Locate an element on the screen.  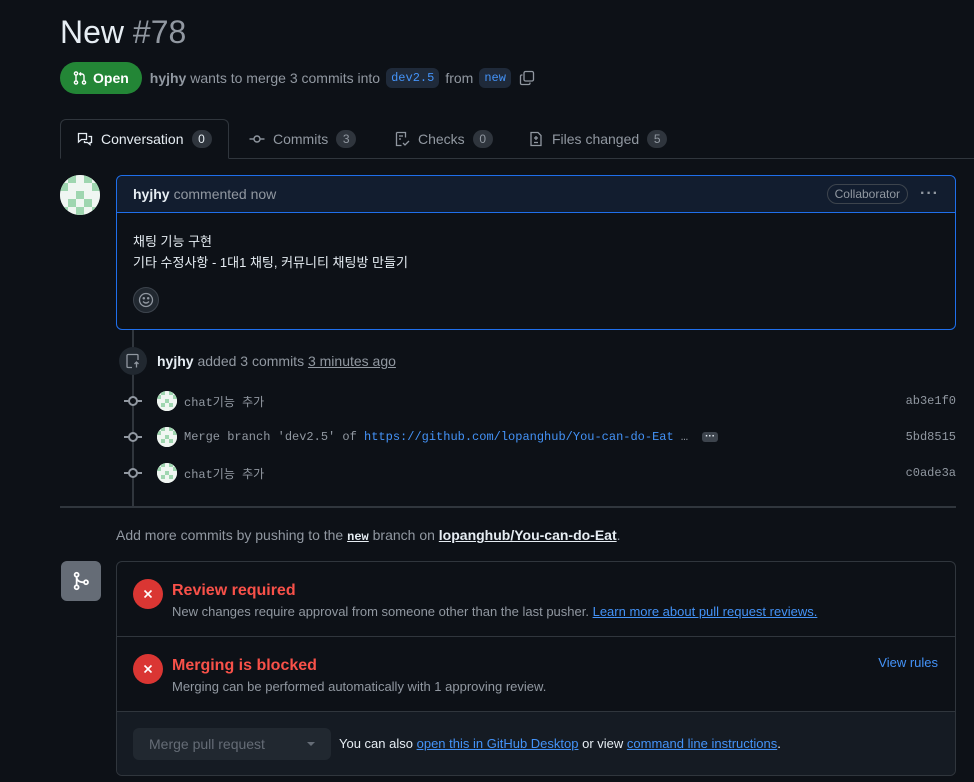
footer-end: . is located at coordinates (779, 743).